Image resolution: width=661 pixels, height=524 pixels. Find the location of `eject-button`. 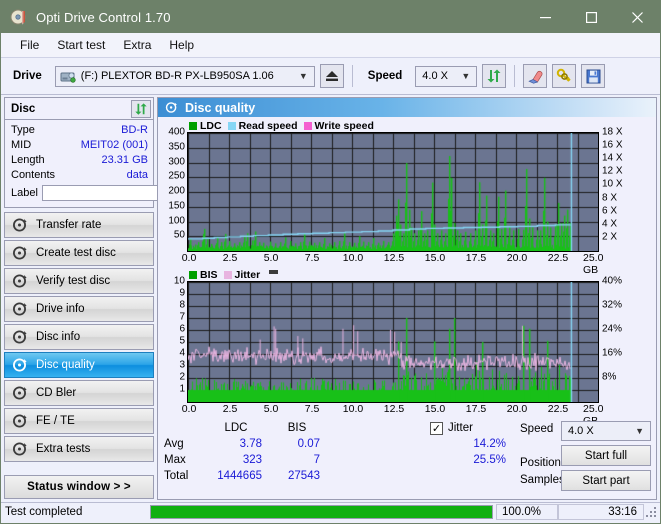

eject-button is located at coordinates (331, 76).